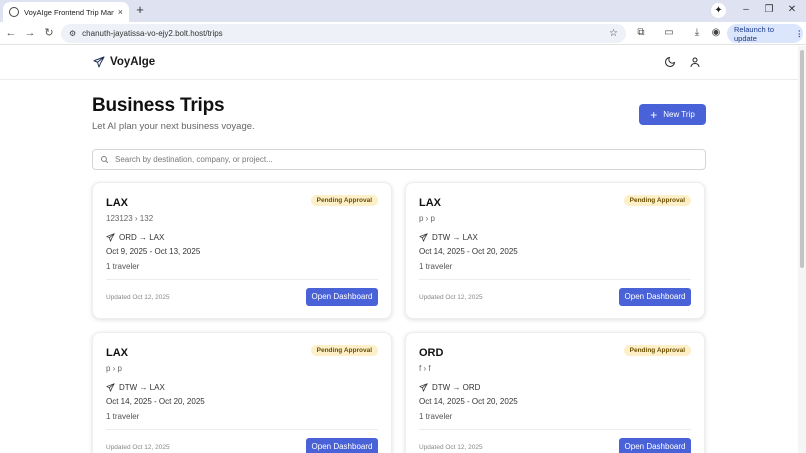  Describe the element at coordinates (802, 159) in the screenshot. I see `scrollbar-thumb` at that location.